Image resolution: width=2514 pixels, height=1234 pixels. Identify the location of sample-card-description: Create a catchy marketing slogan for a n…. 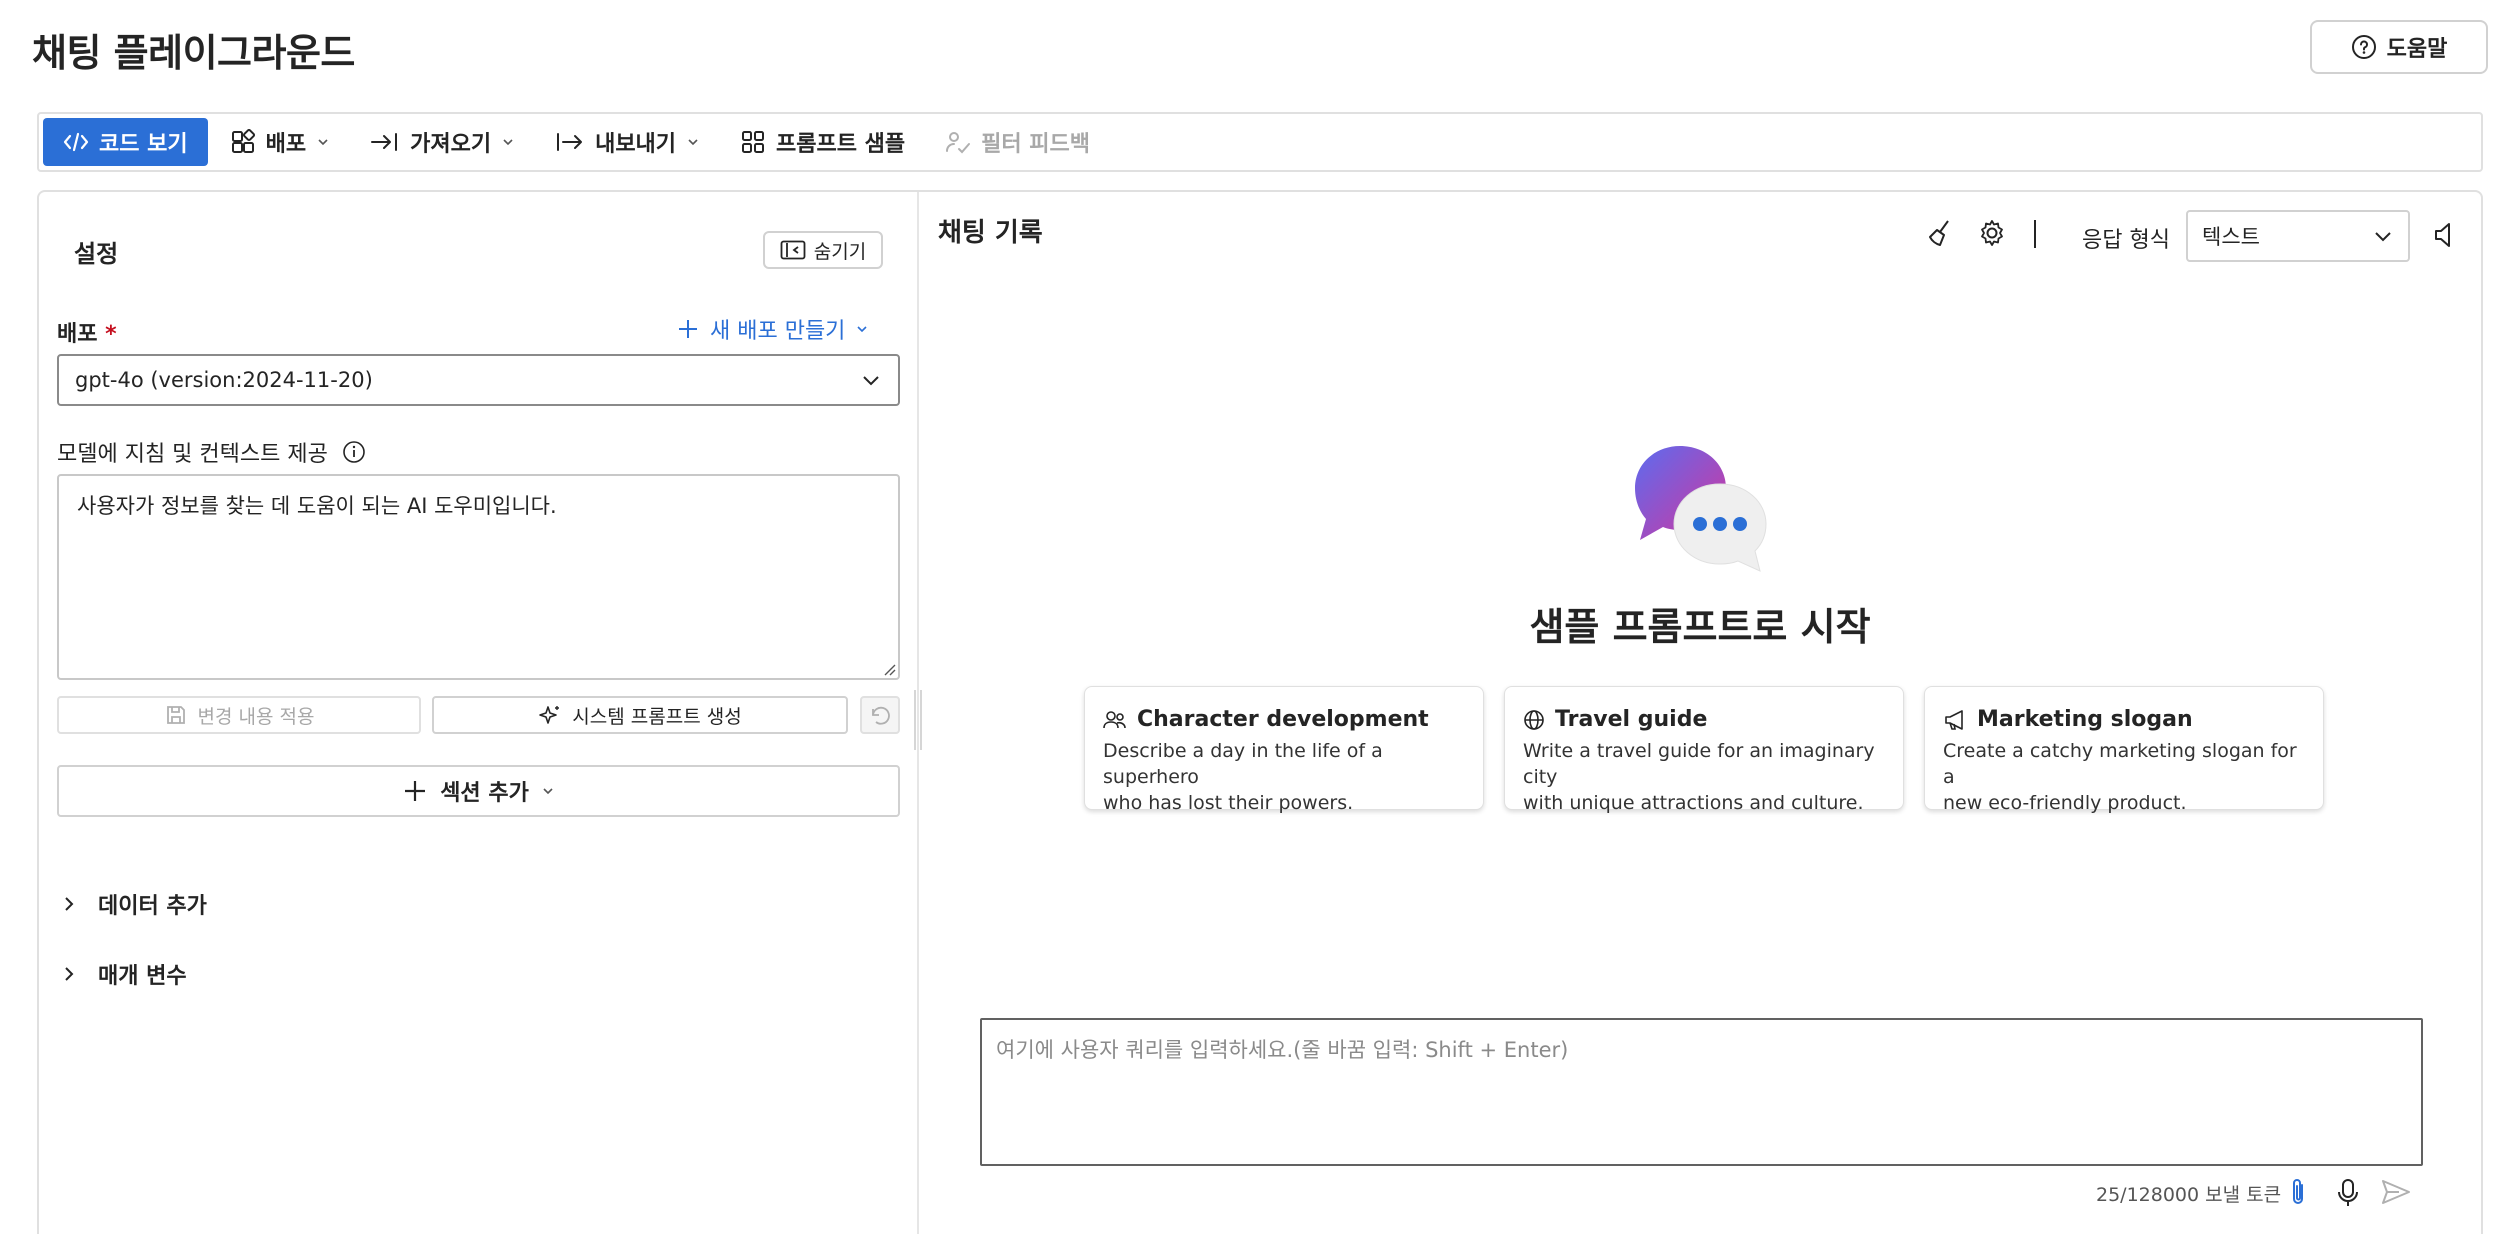
(2124, 777).